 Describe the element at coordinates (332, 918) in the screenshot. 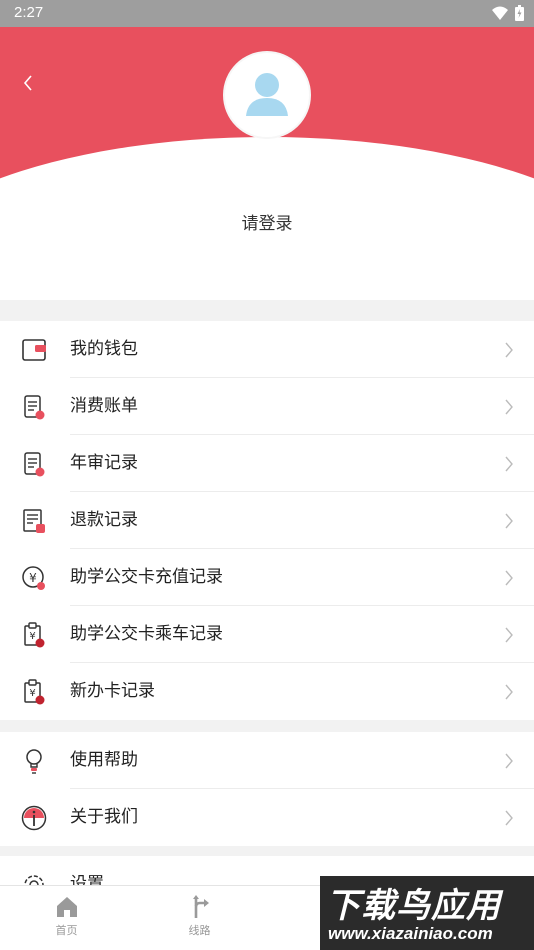

I see `tab-realtime: 实` at that location.